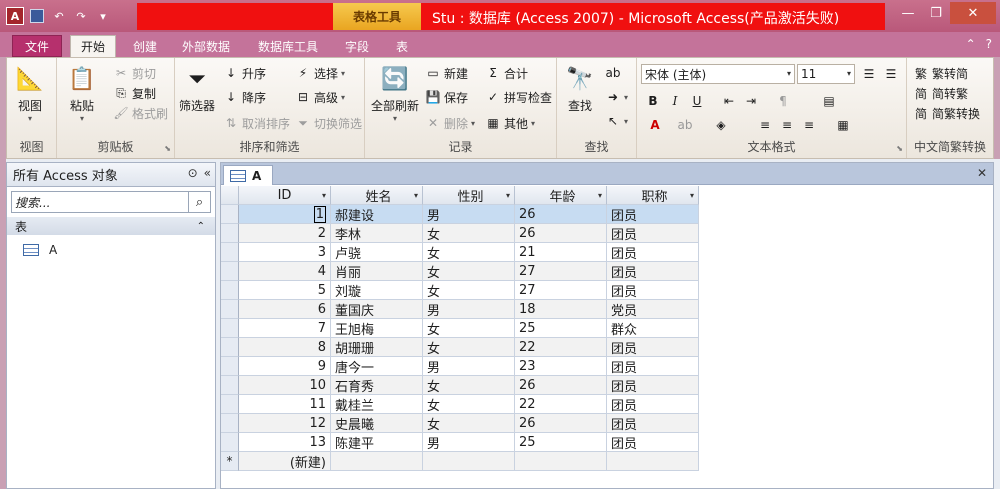 This screenshot has height=489, width=1000. What do you see at coordinates (377, 404) in the screenshot?
I see `table-cell-name: 戴桂兰` at bounding box center [377, 404].